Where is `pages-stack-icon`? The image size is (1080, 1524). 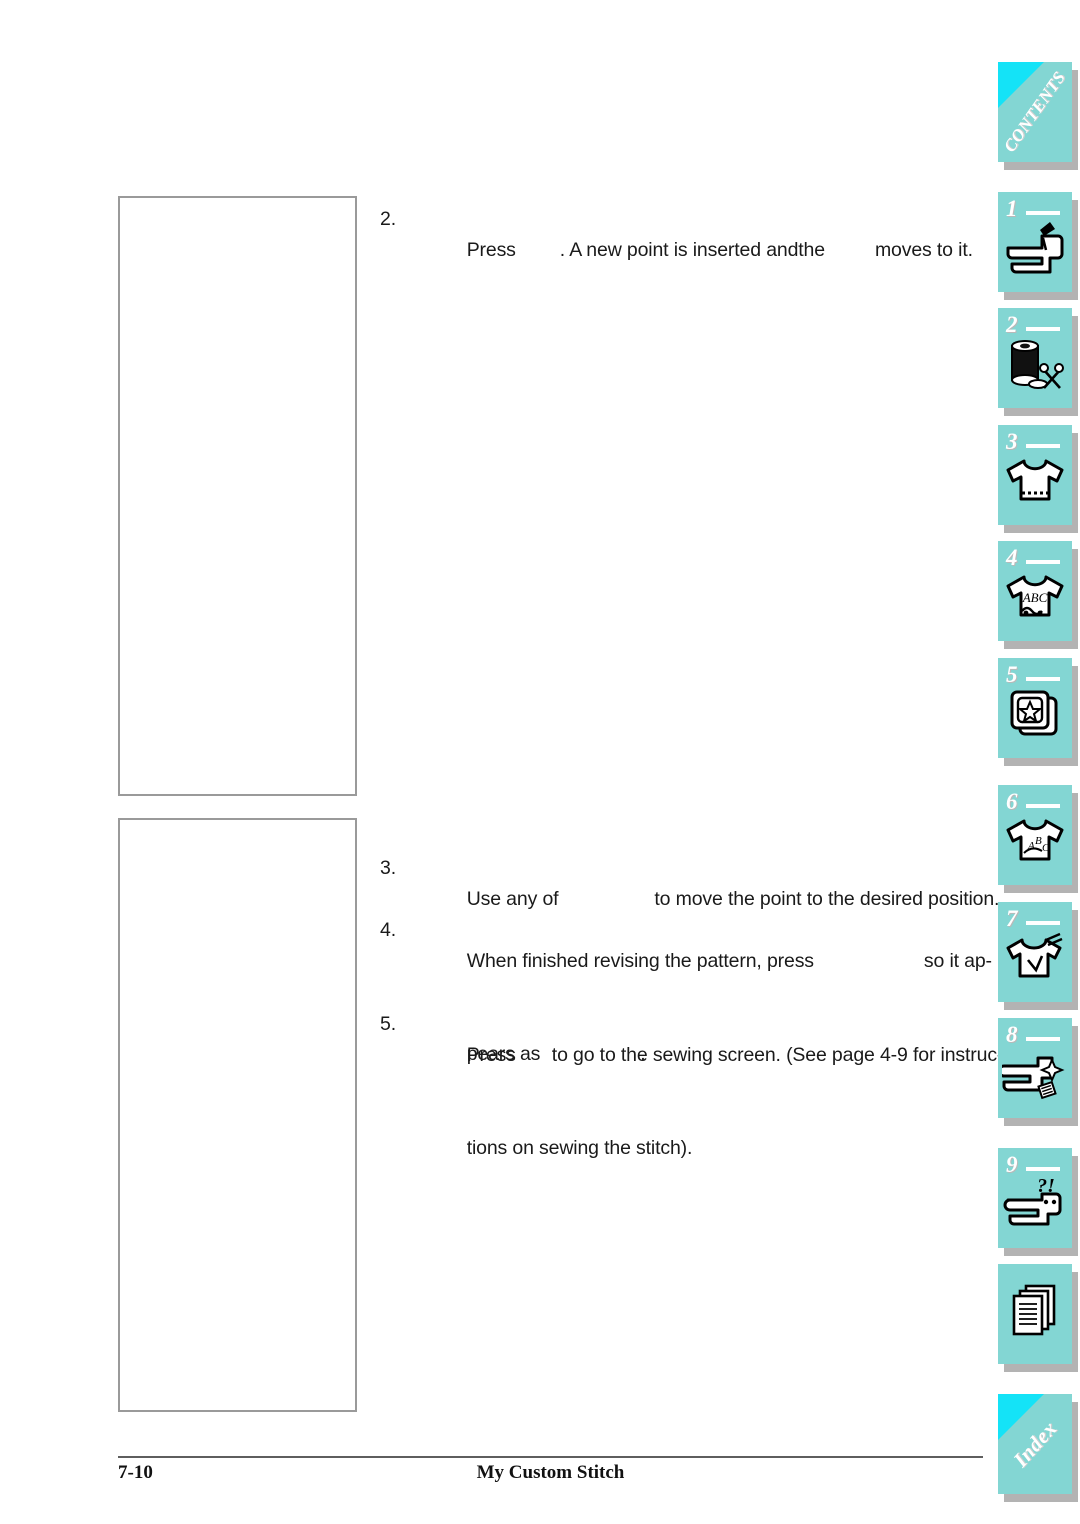 pages-stack-icon is located at coordinates (1035, 1313).